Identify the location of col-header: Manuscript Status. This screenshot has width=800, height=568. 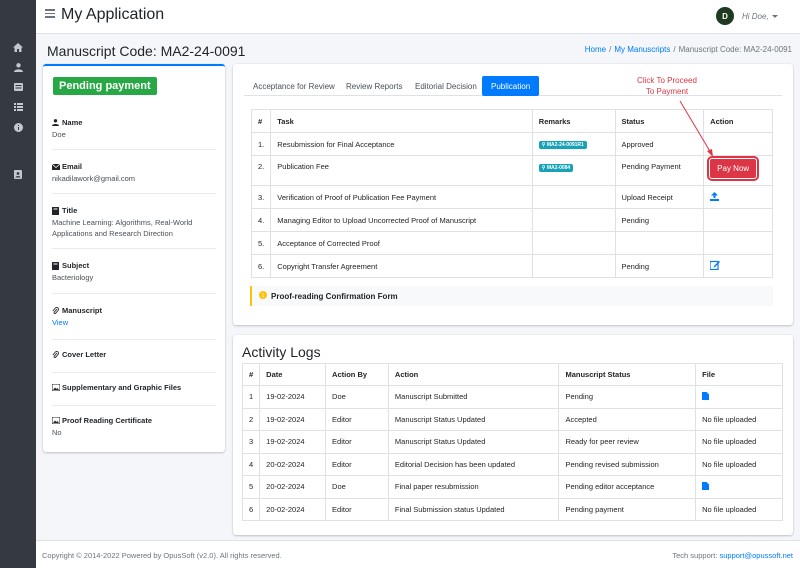
(627, 374).